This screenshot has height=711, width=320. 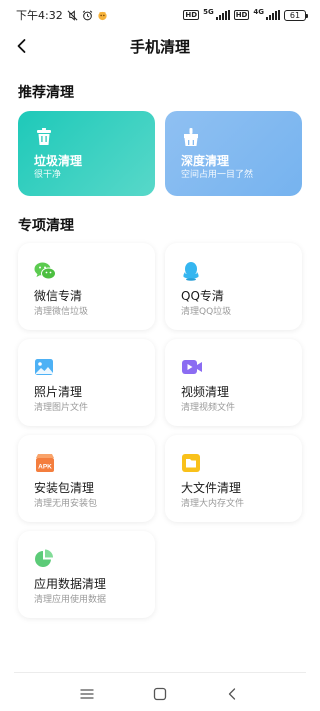 What do you see at coordinates (86, 574) in the screenshot?
I see `app-data-clean-card: 应用数据清理 清理应用使用数据` at bounding box center [86, 574].